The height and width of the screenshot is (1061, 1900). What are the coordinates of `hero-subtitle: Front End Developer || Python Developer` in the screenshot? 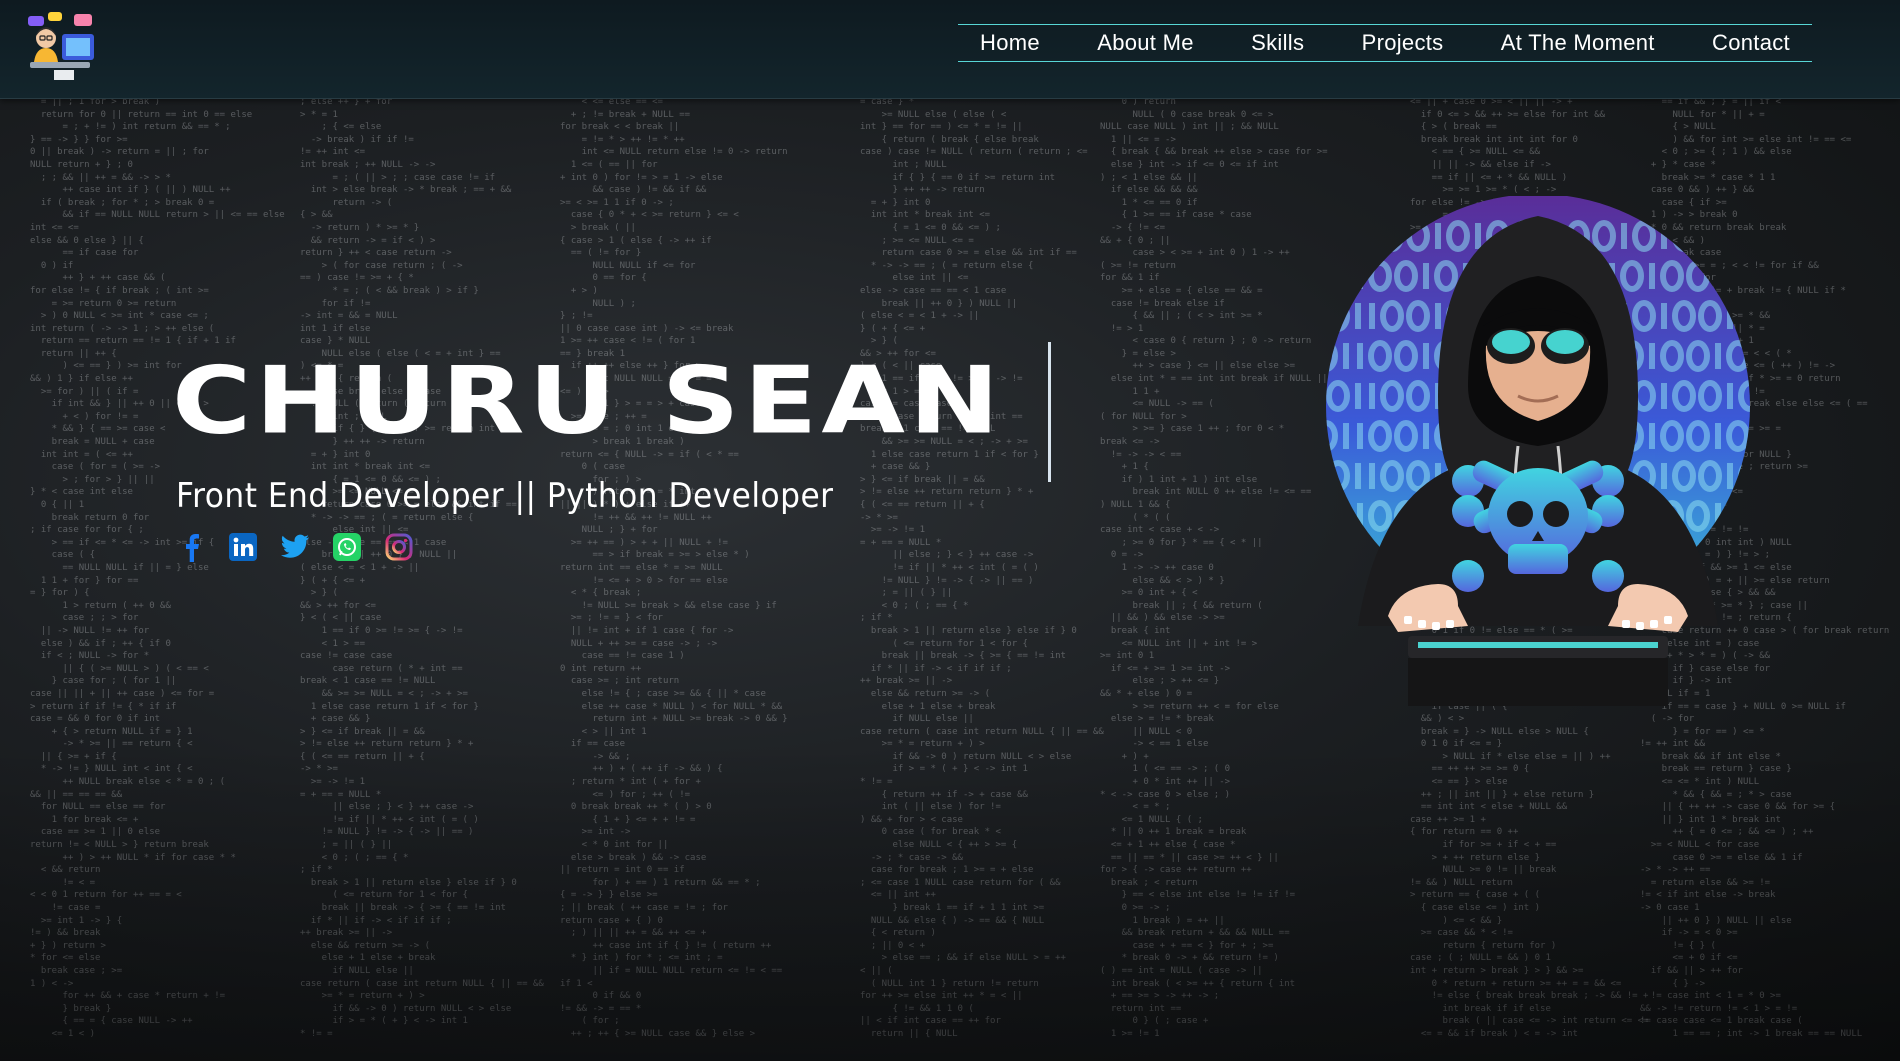 It's located at (505, 496).